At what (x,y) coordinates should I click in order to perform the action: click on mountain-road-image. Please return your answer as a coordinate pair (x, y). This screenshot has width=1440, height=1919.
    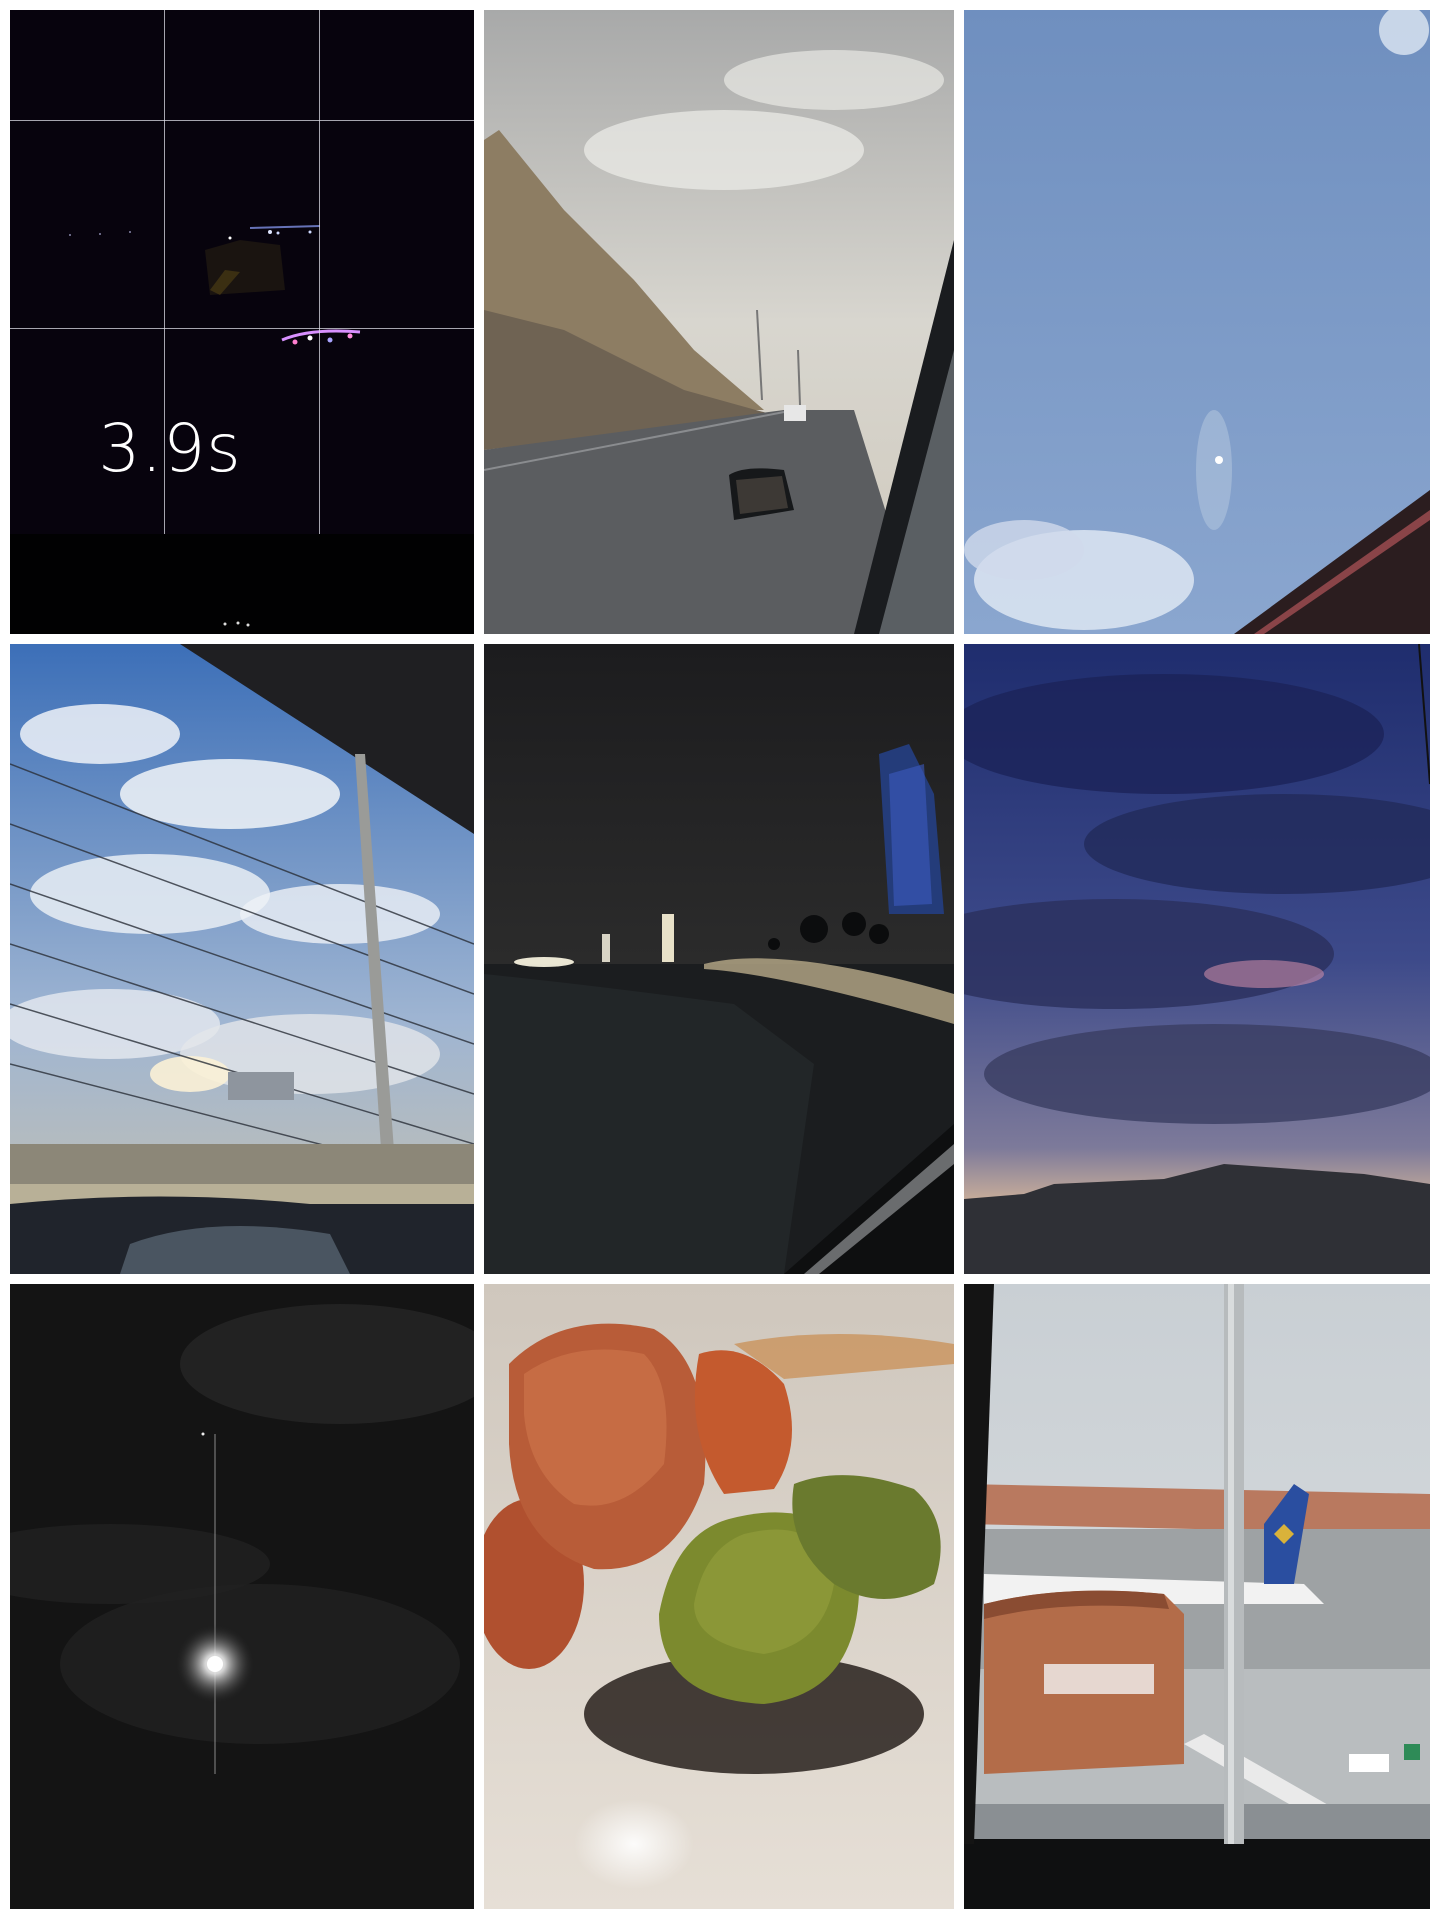
    Looking at the image, I should click on (719, 322).